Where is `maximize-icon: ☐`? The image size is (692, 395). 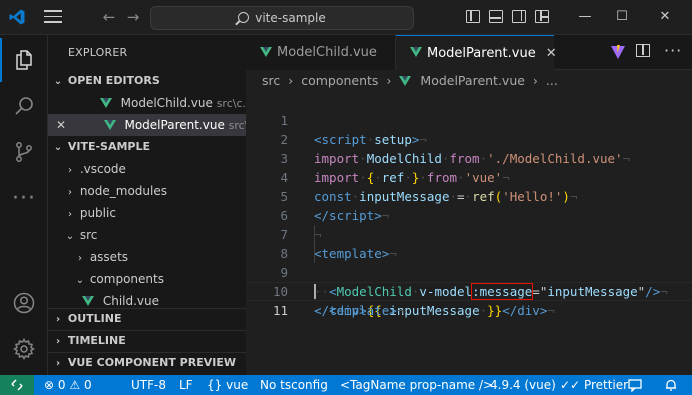
maximize-icon: ☐ is located at coordinates (622, 17).